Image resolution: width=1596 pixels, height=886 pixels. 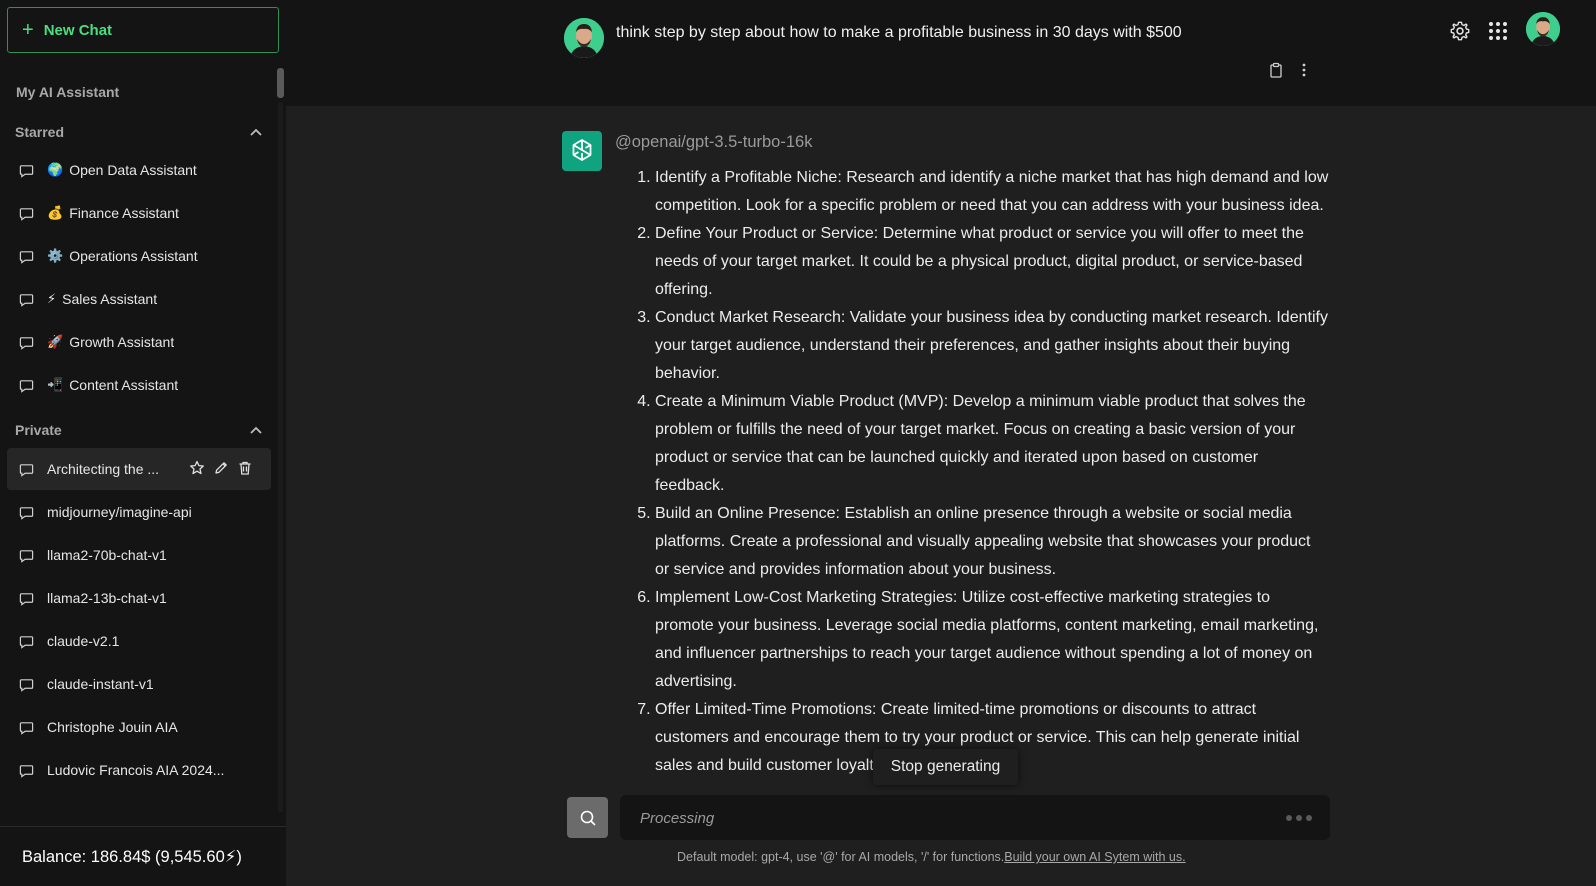 I want to click on private-section-label: Private, so click(x=38, y=430).